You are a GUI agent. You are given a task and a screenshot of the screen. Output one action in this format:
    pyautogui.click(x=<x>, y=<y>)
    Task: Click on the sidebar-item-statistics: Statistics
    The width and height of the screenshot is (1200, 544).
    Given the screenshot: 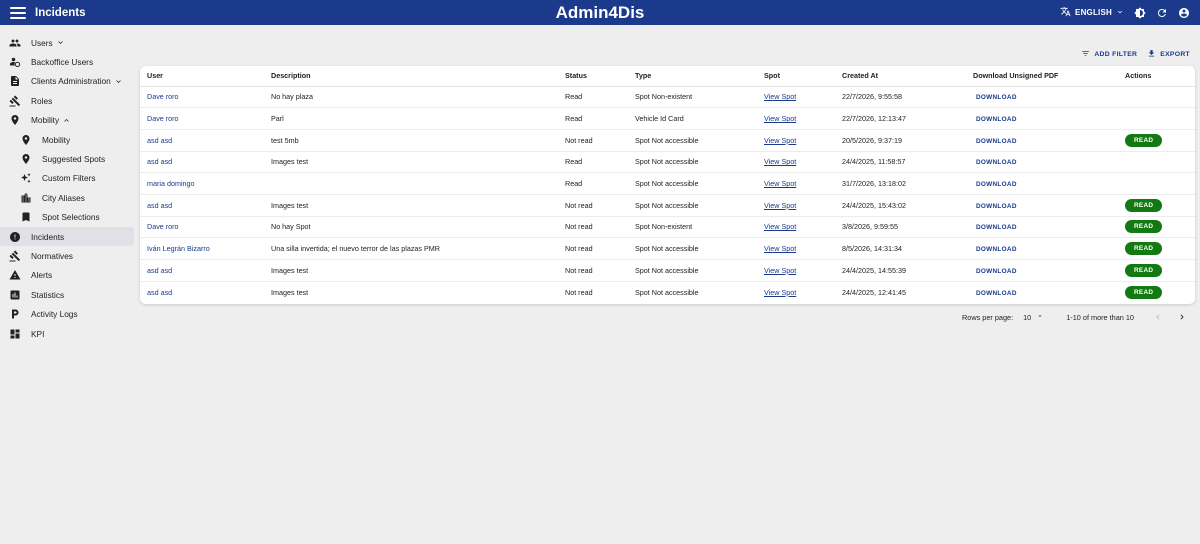 What is the action you would take?
    pyautogui.click(x=67, y=294)
    